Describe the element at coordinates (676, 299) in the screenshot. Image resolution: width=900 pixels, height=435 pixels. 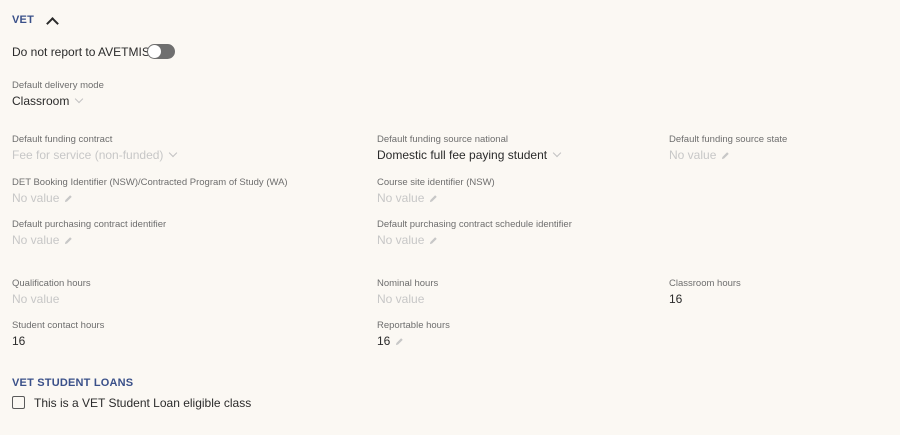
I see `classroom-hours-value: 16` at that location.